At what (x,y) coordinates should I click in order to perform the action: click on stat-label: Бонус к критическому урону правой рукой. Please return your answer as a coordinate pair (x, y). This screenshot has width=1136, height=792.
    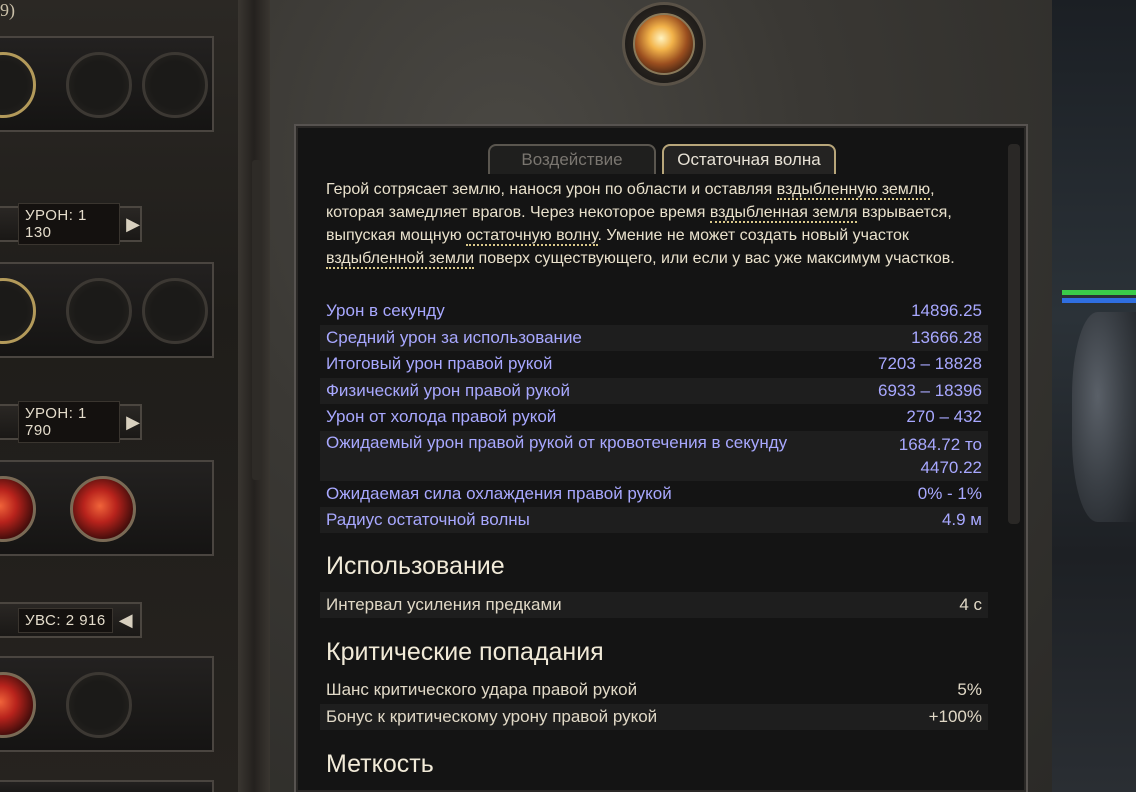
    Looking at the image, I should click on (492, 716).